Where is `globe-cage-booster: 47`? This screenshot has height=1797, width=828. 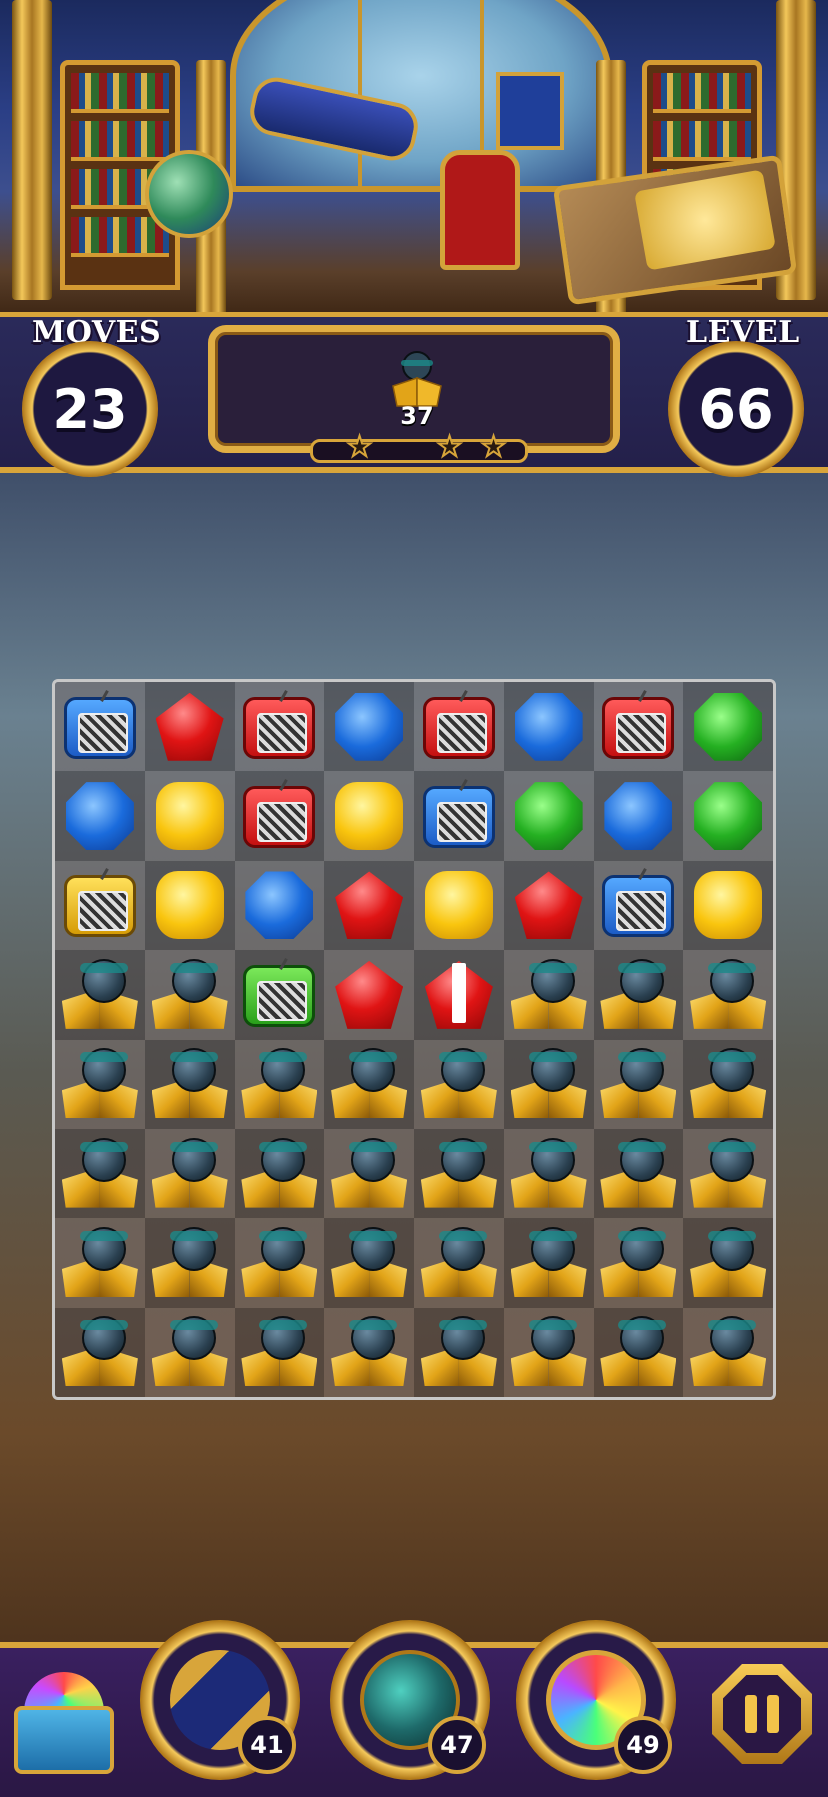 globe-cage-booster: 47 is located at coordinates (410, 1700).